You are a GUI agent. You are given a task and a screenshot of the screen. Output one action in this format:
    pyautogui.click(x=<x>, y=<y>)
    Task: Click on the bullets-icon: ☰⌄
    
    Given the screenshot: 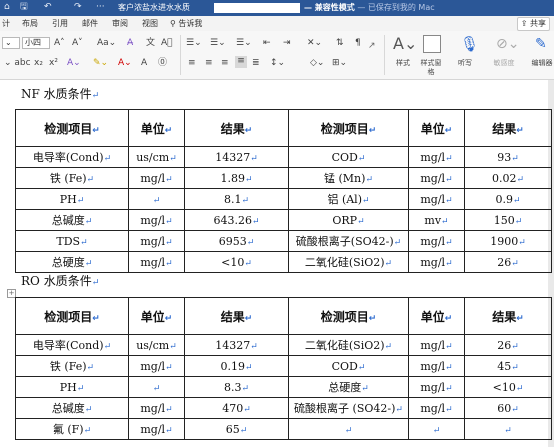 What is the action you would take?
    pyautogui.click(x=194, y=43)
    